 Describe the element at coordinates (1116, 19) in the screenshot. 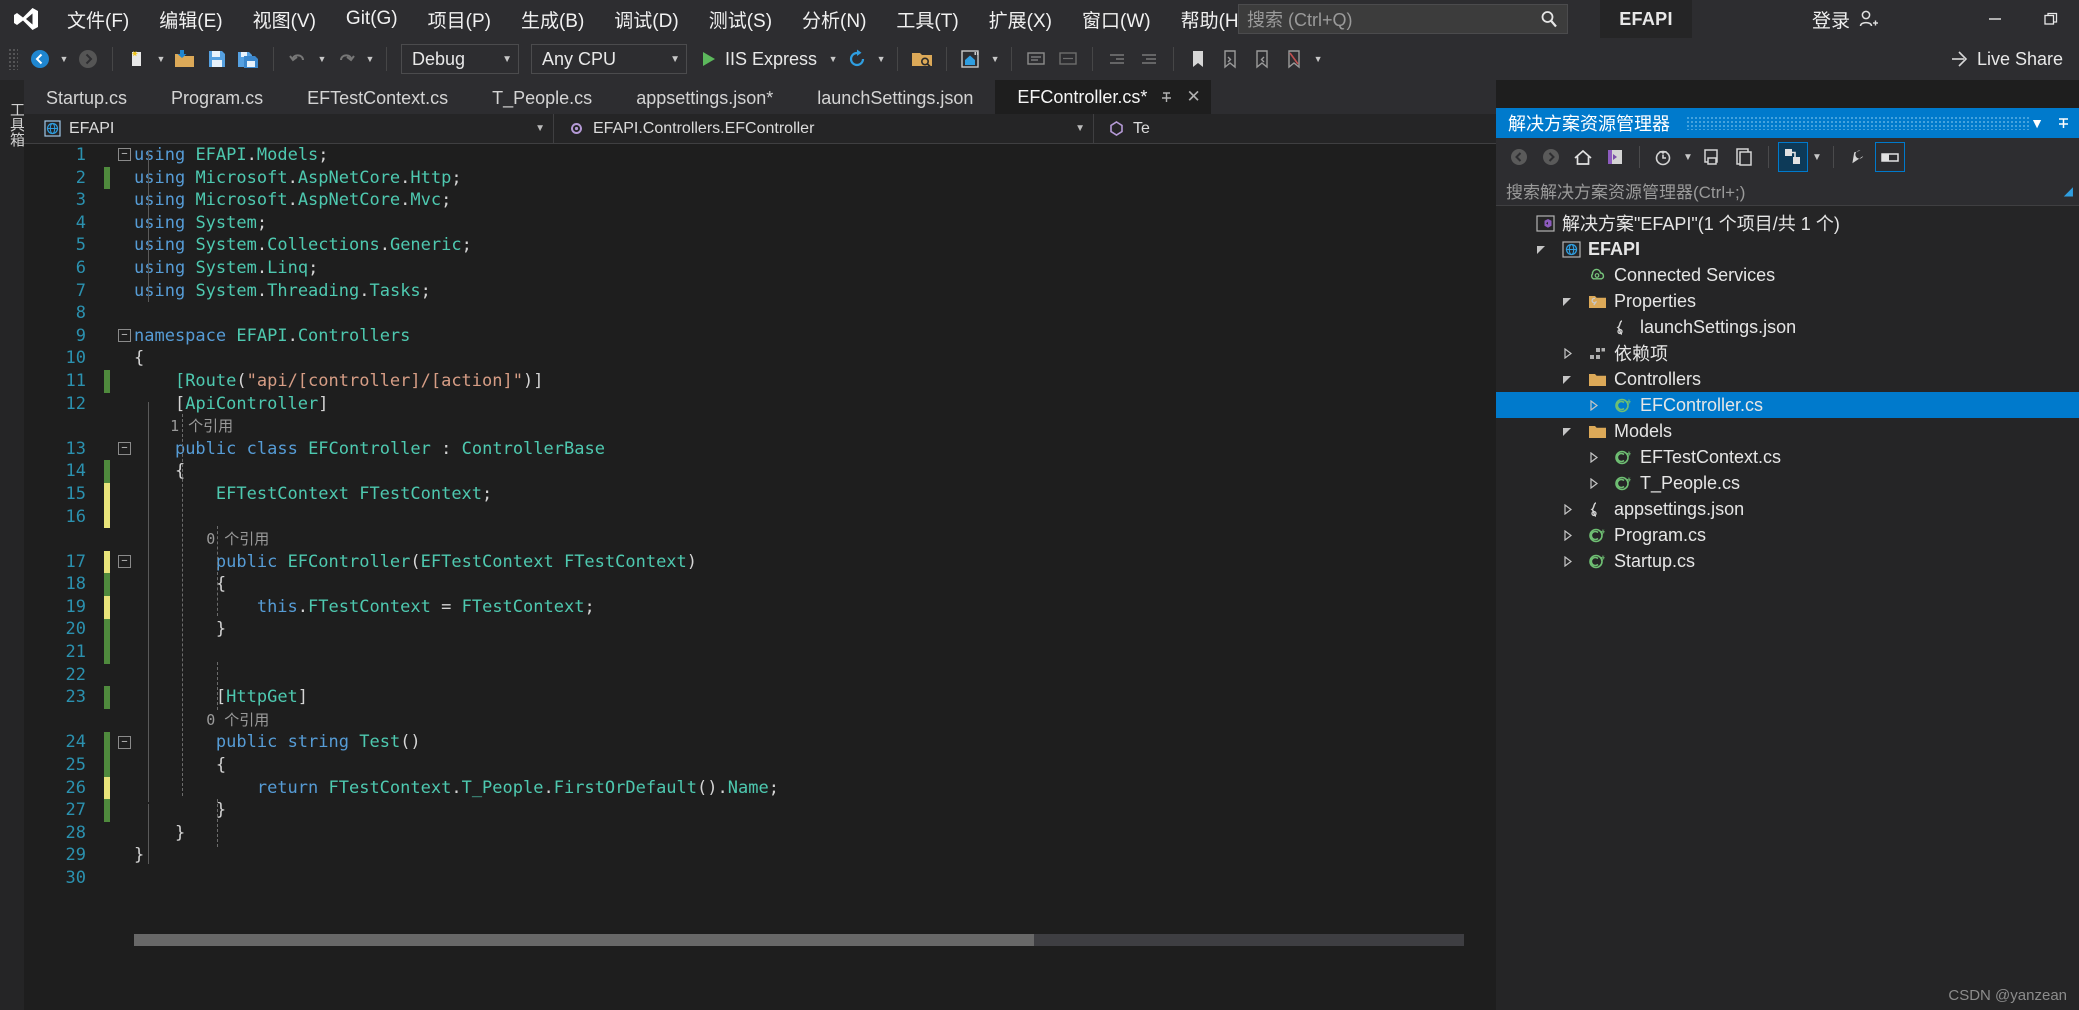

I see `menu-window: 窗口(W)` at that location.